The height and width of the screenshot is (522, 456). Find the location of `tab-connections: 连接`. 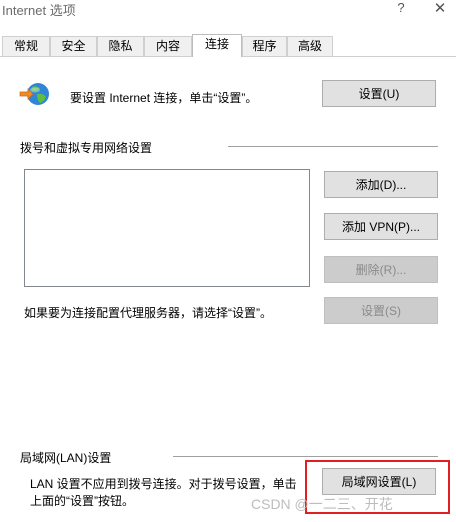

tab-connections: 连接 is located at coordinates (217, 45).